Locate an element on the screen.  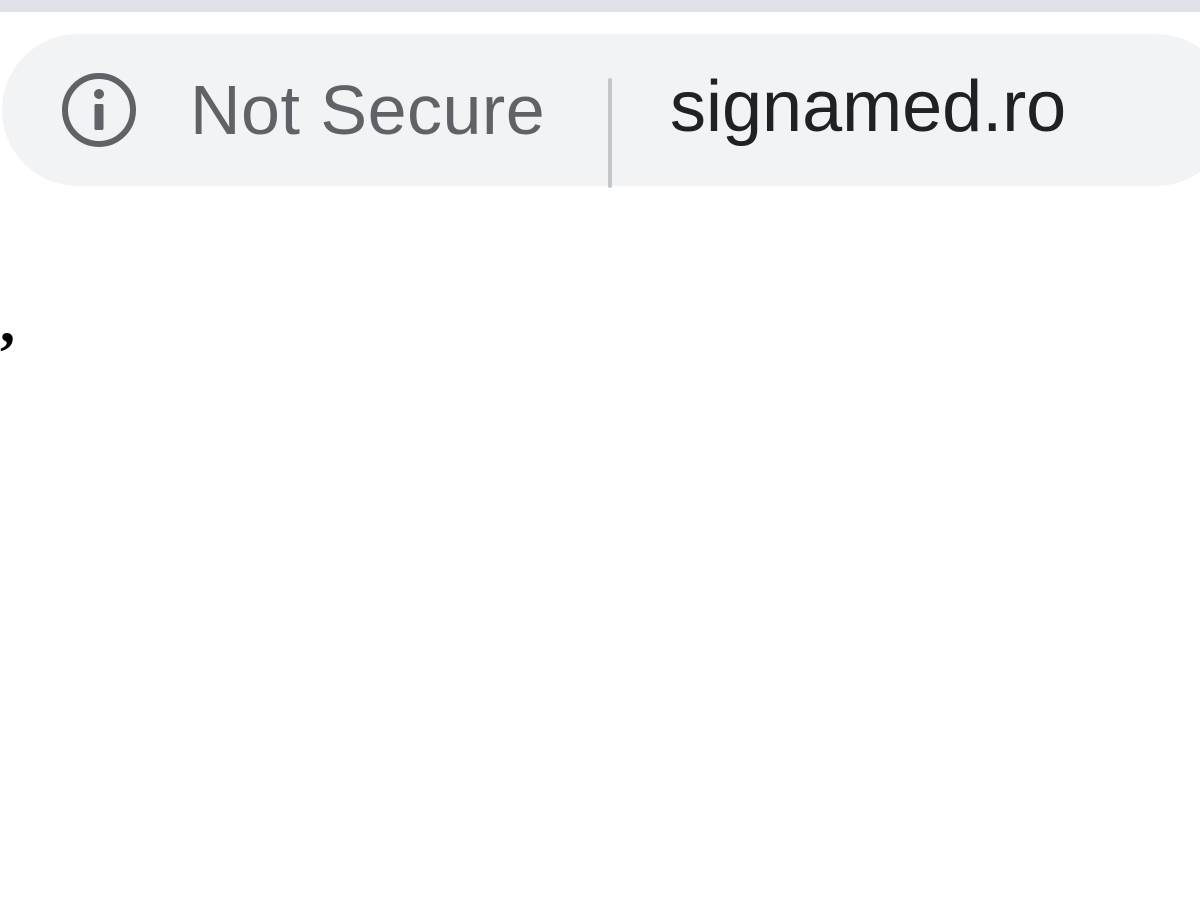
security-status-label: Not Secure is located at coordinates (368, 110).